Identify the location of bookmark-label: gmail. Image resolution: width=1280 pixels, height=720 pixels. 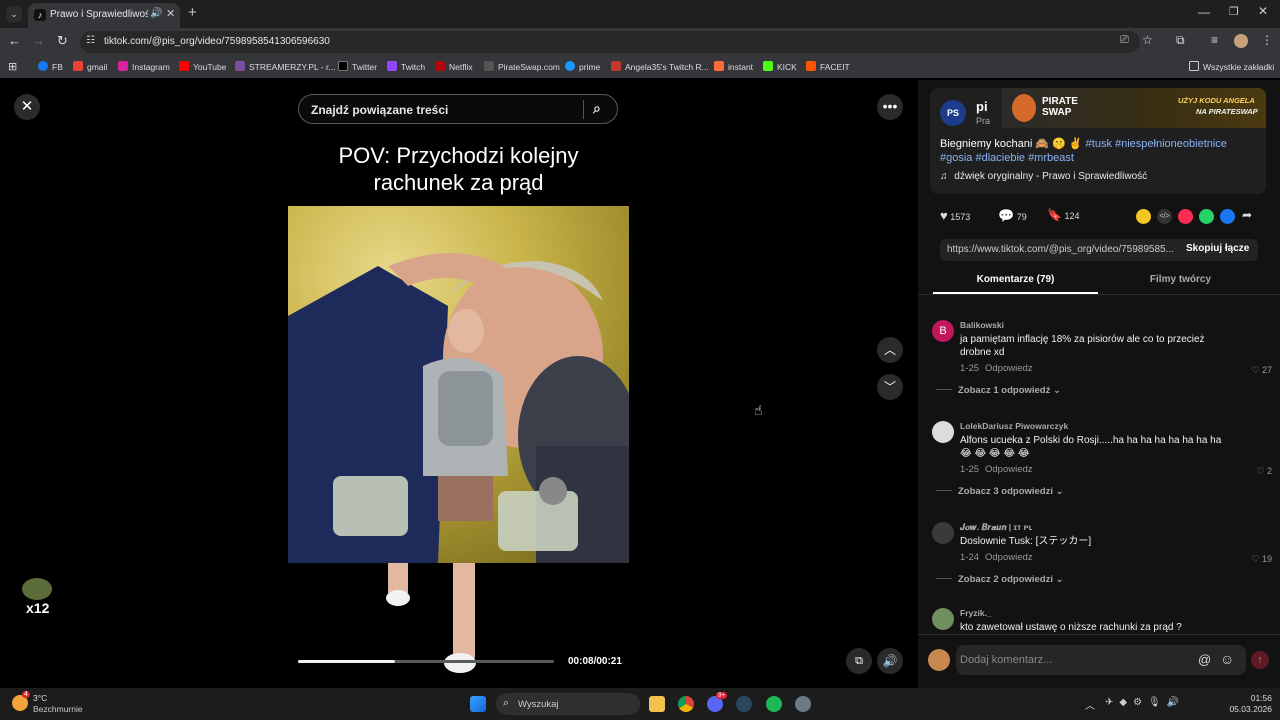
(97, 67).